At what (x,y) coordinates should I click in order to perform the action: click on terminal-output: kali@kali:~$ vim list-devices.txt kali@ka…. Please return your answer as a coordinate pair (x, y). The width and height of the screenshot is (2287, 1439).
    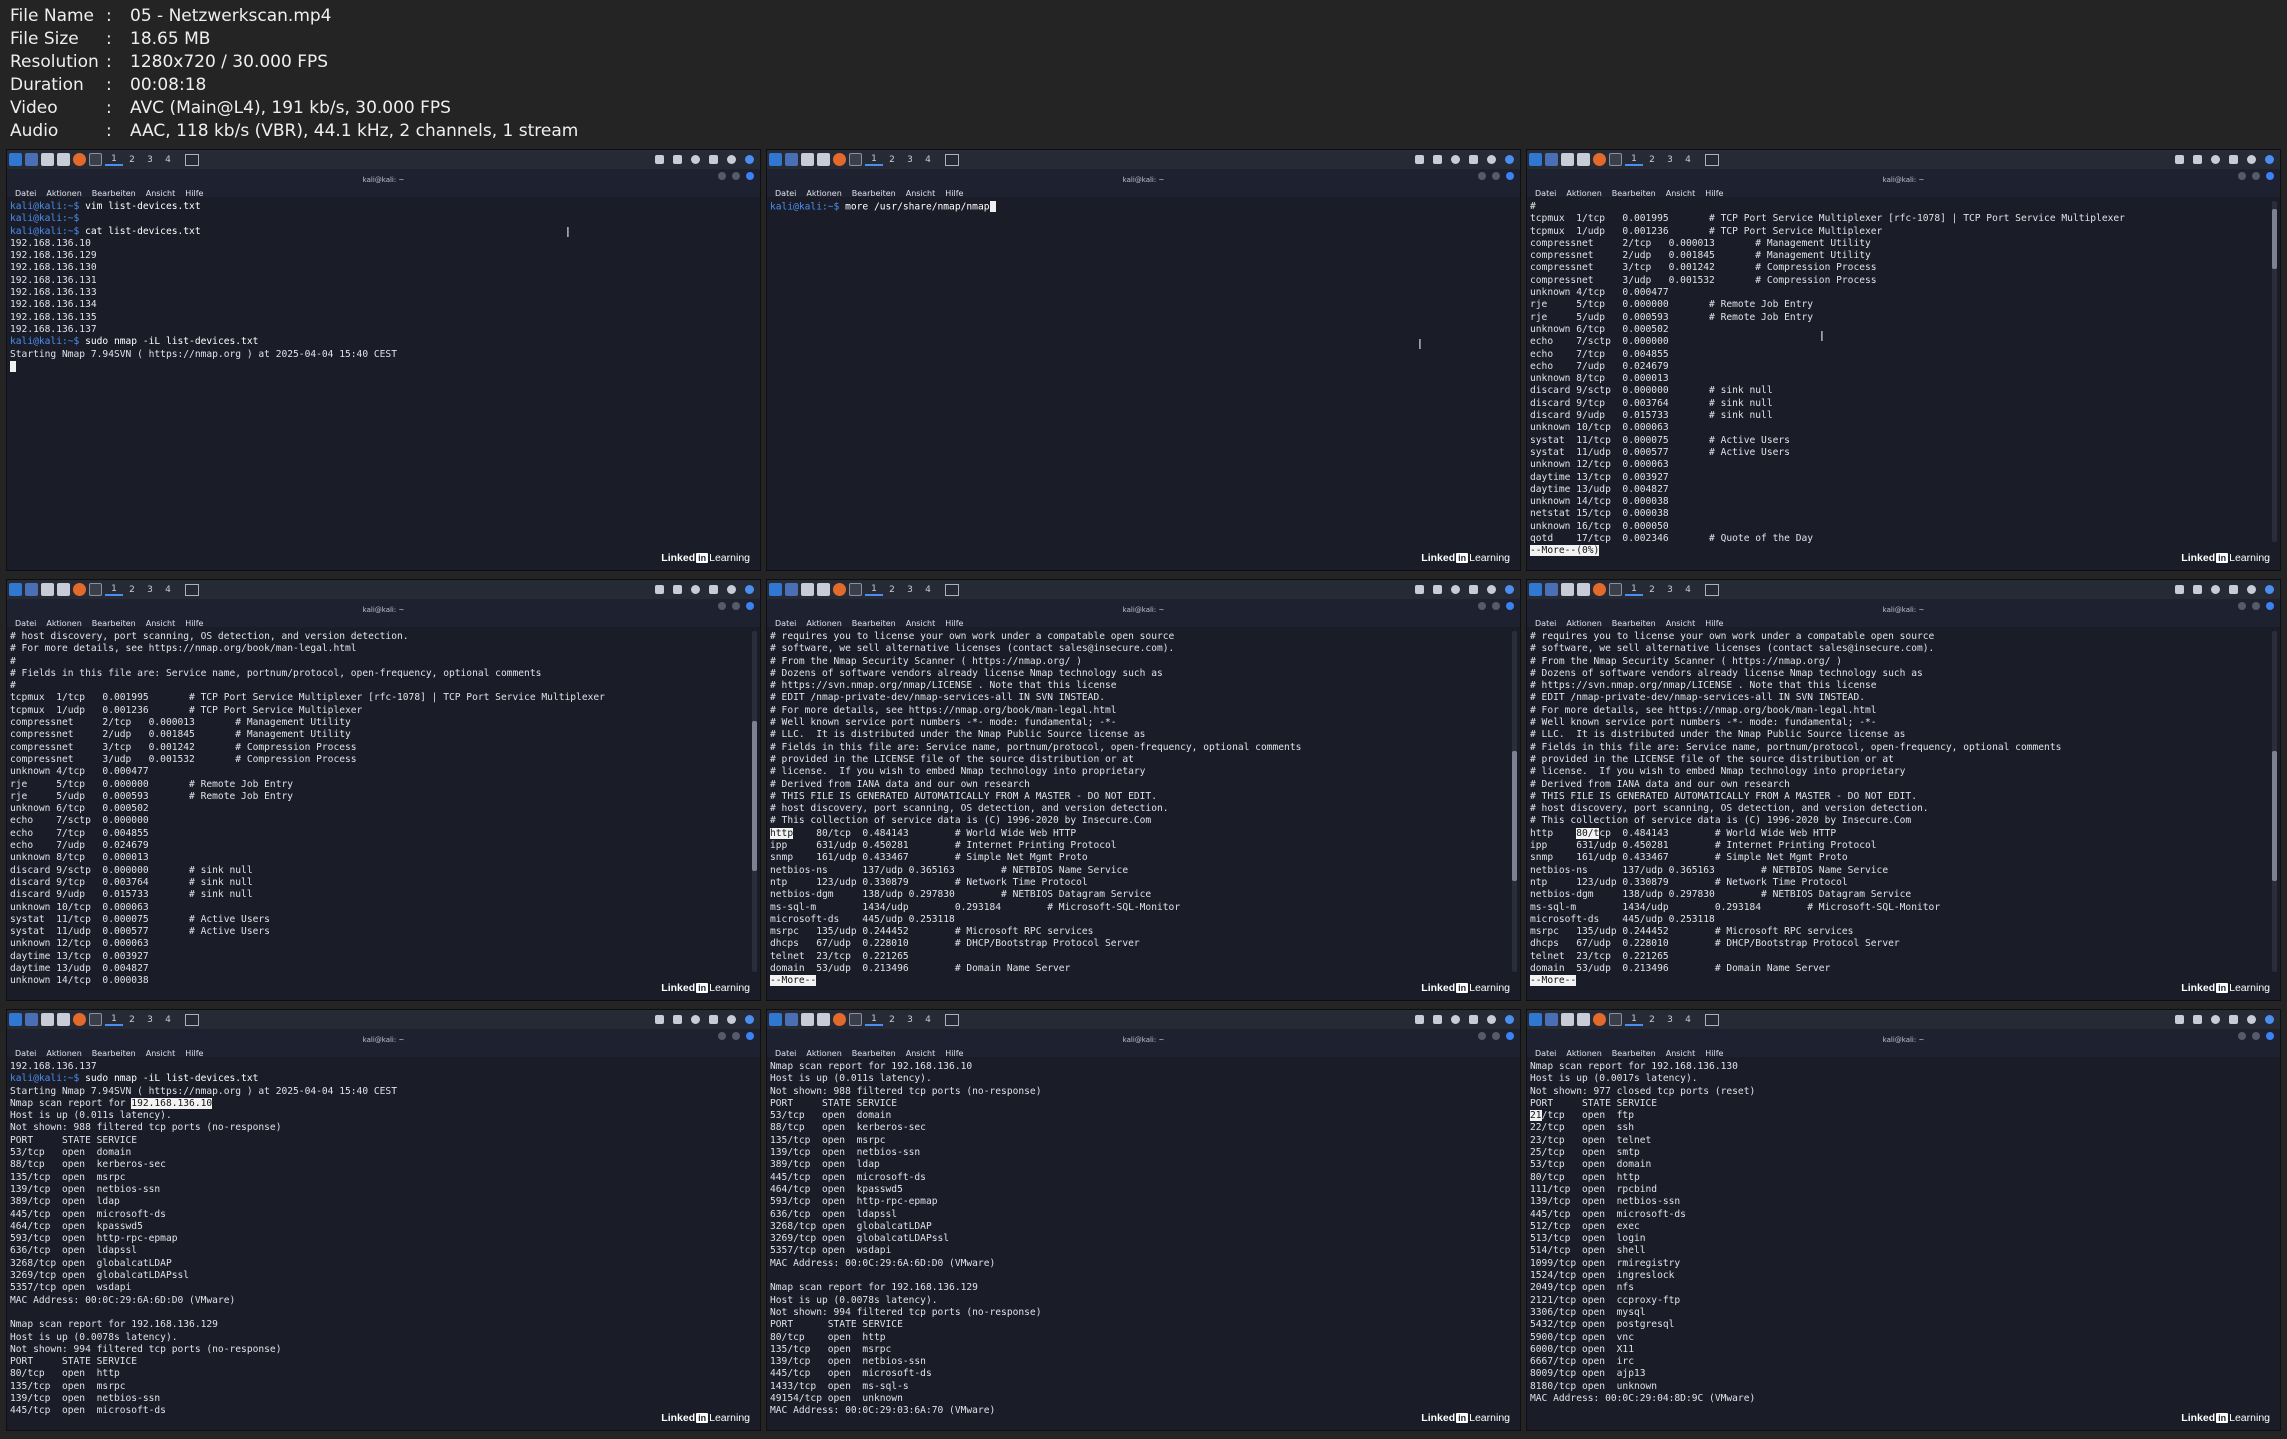
    Looking at the image, I should click on (379, 384).